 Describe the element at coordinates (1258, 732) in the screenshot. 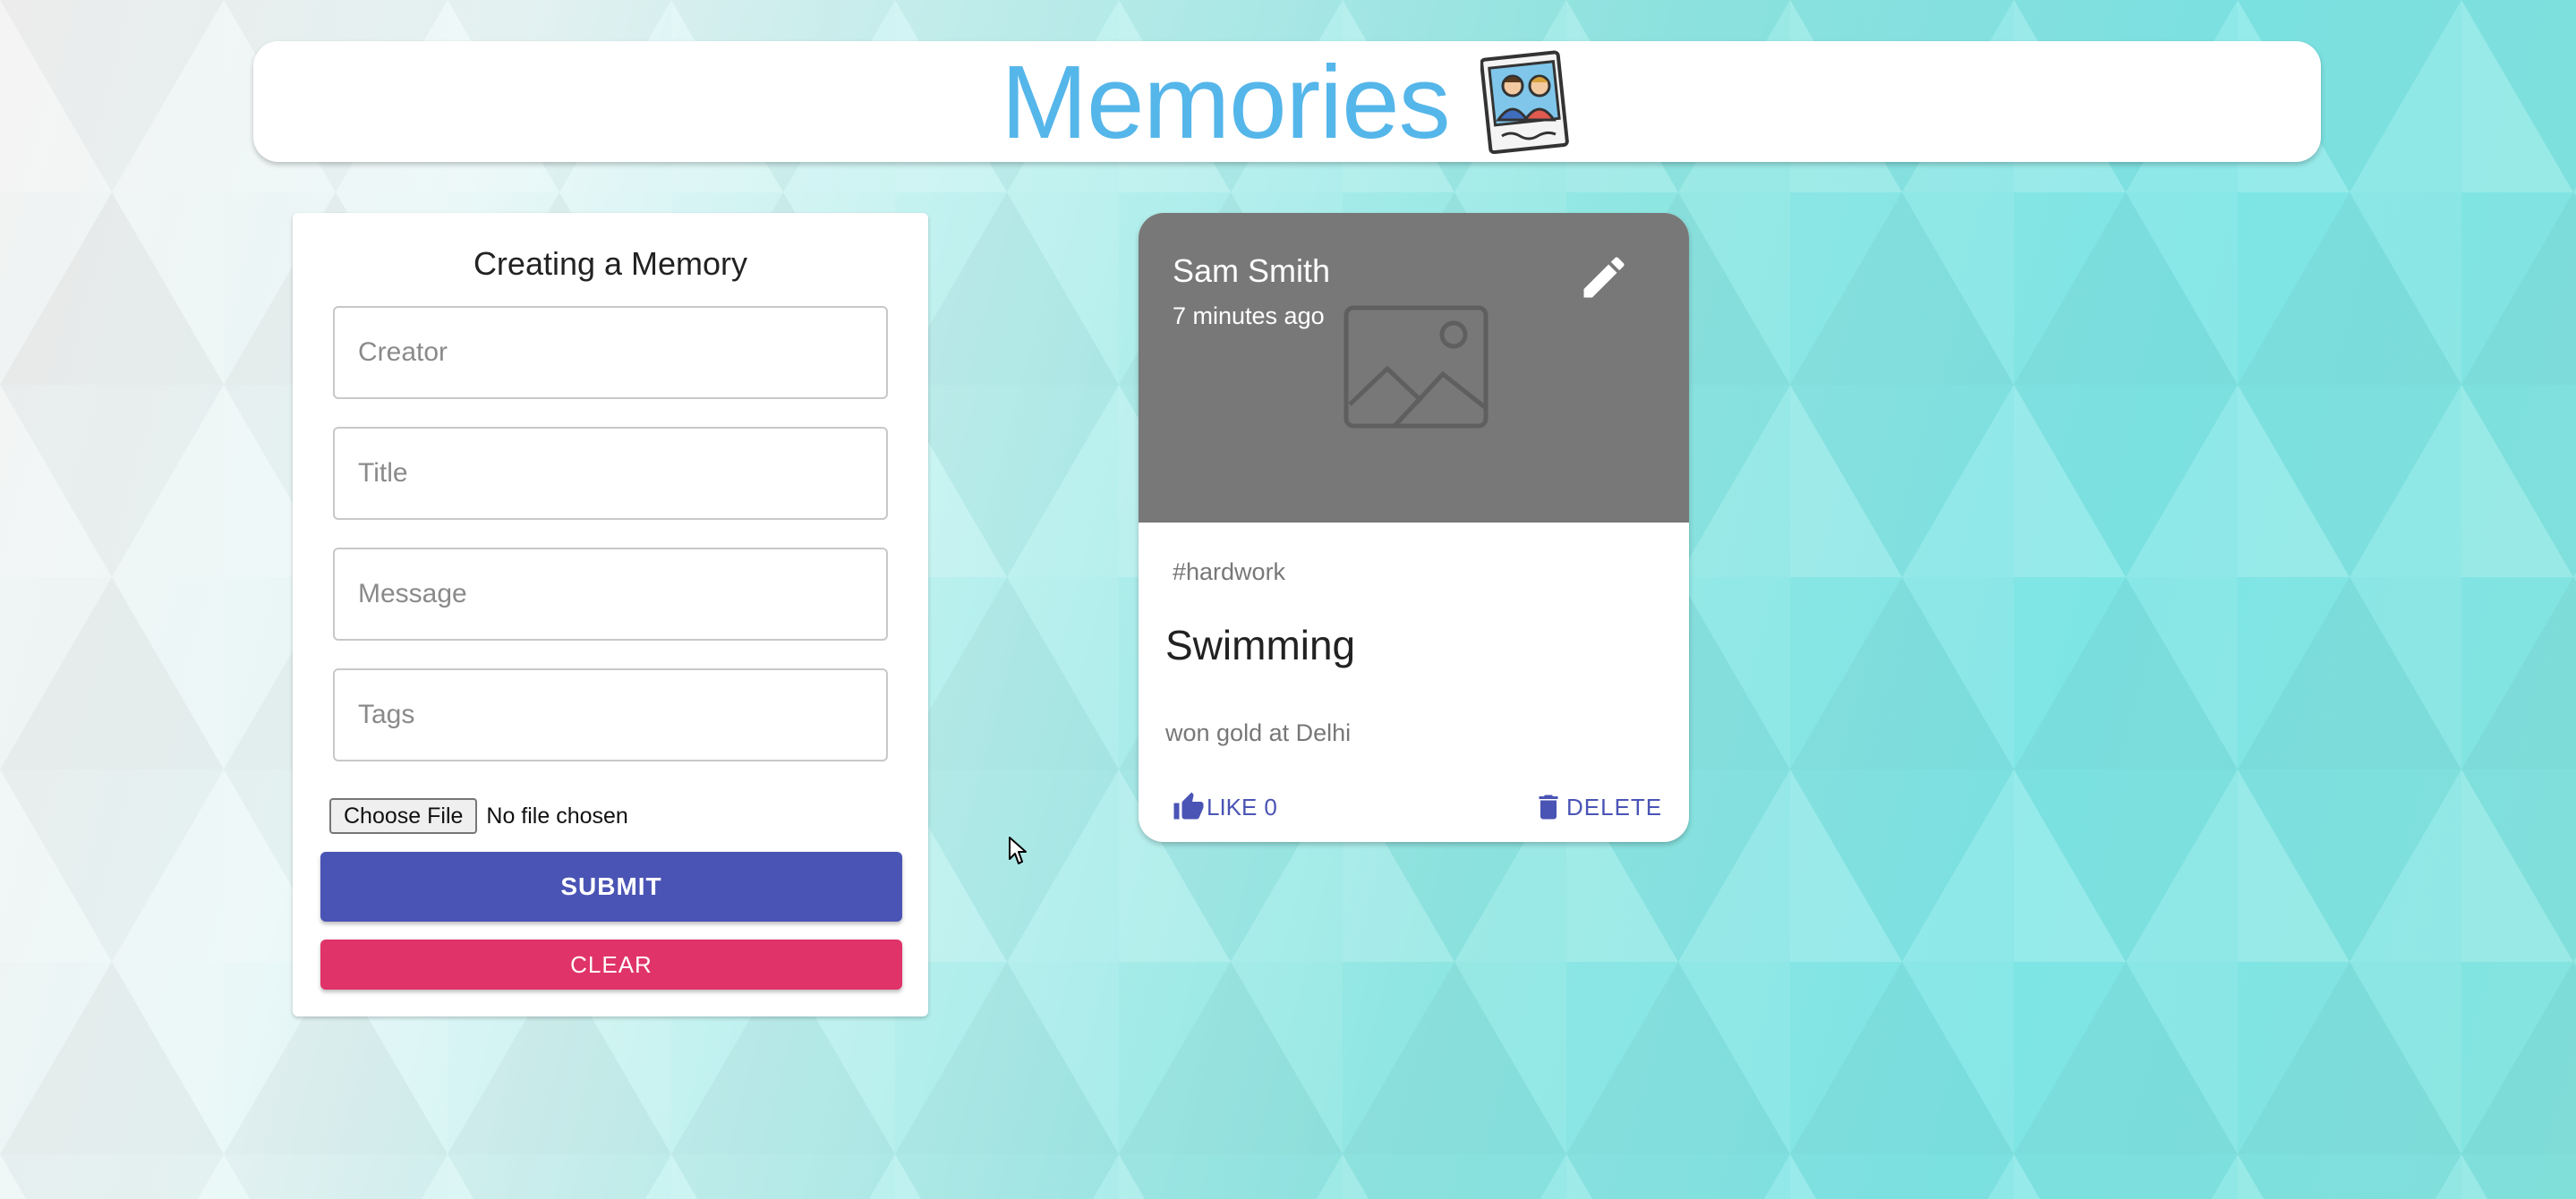

I see `post-message: won gold at Delhi` at that location.